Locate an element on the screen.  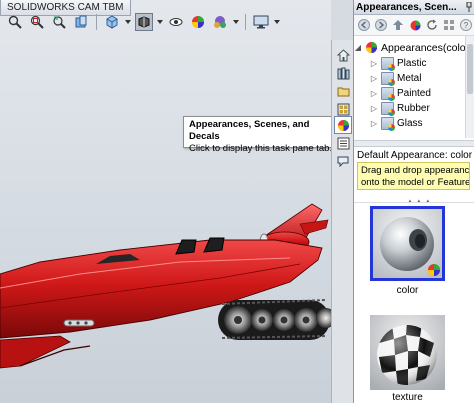
up-folder-icon is located at coordinates (398, 25).